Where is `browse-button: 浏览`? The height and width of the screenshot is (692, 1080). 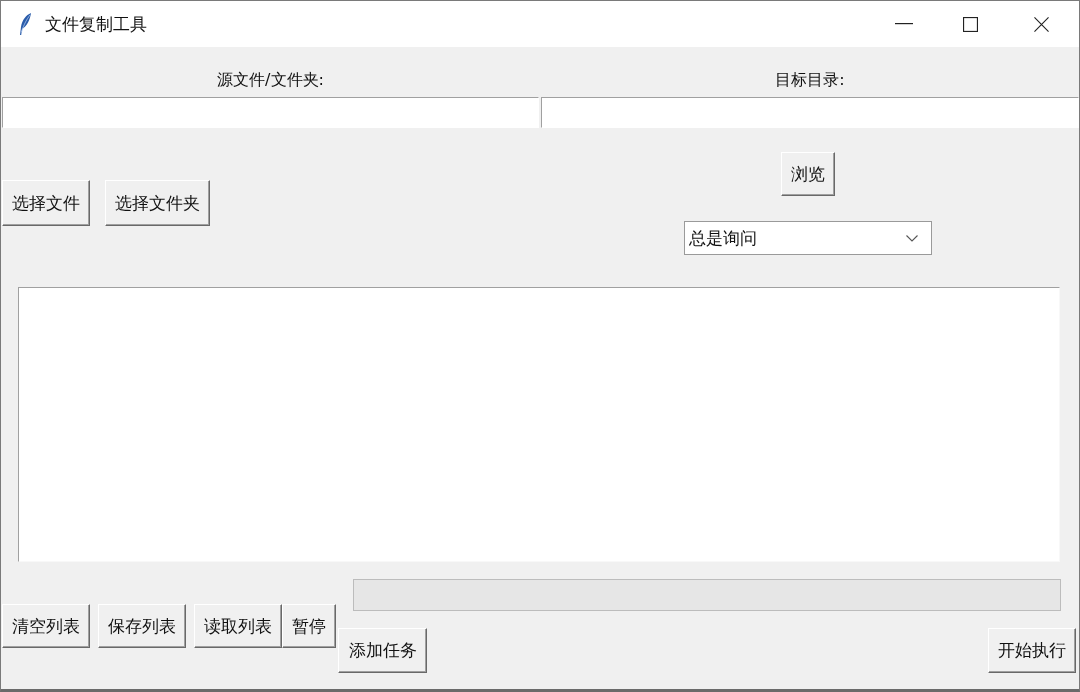 browse-button: 浏览 is located at coordinates (808, 174).